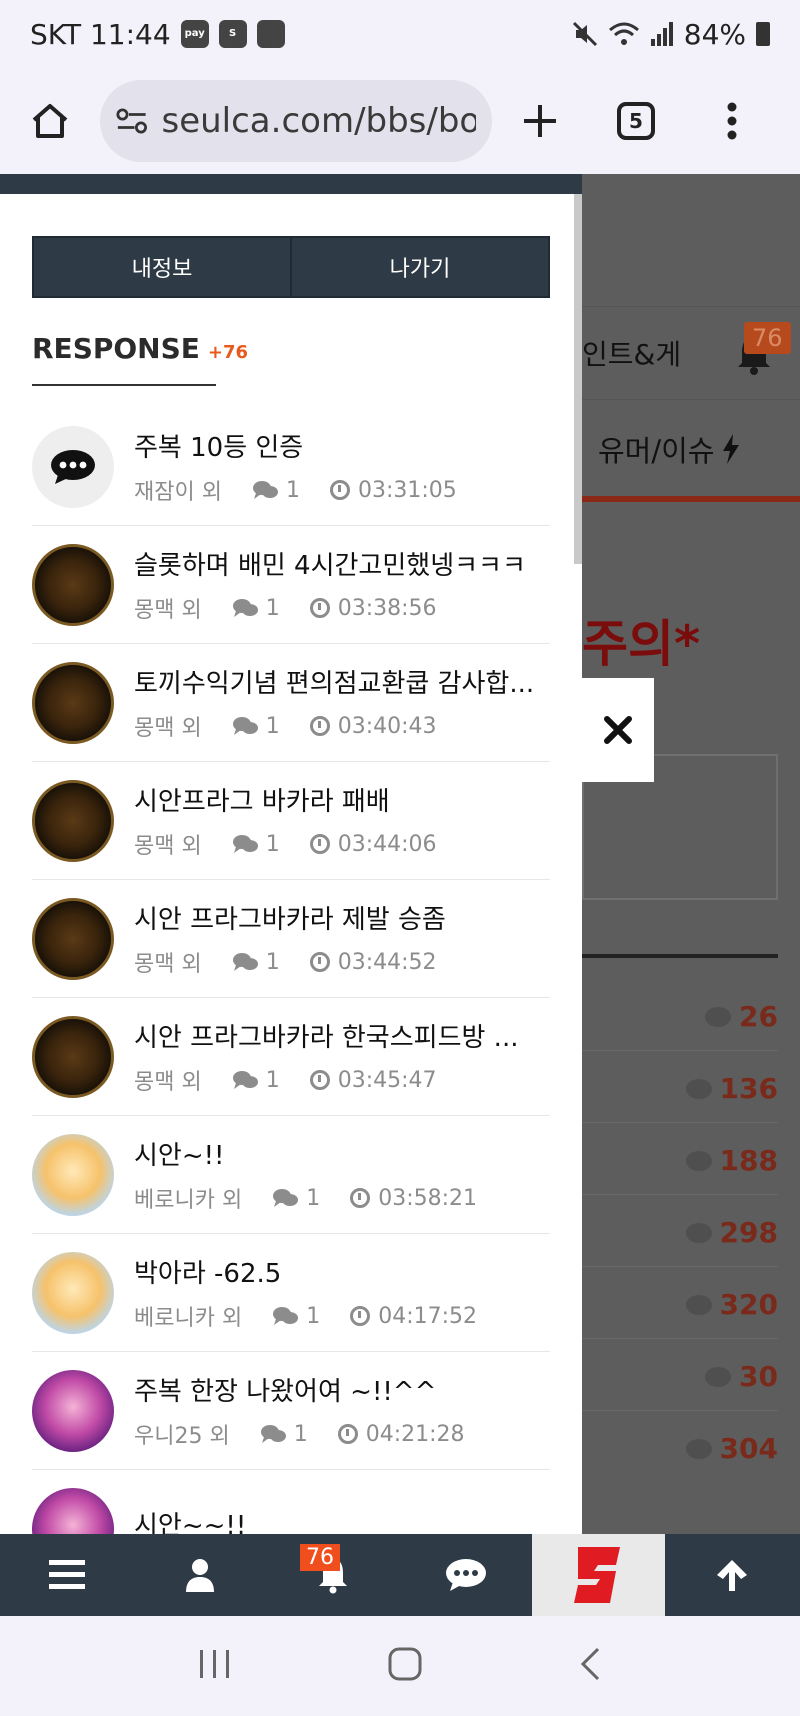 The image size is (800, 1716). What do you see at coordinates (342, 490) in the screenshot?
I see `response-item-meta: 재잠이 외 1 03:31:05` at bounding box center [342, 490].